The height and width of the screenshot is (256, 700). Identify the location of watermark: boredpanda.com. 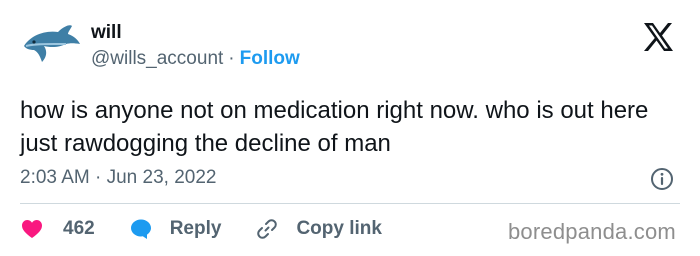
(592, 231).